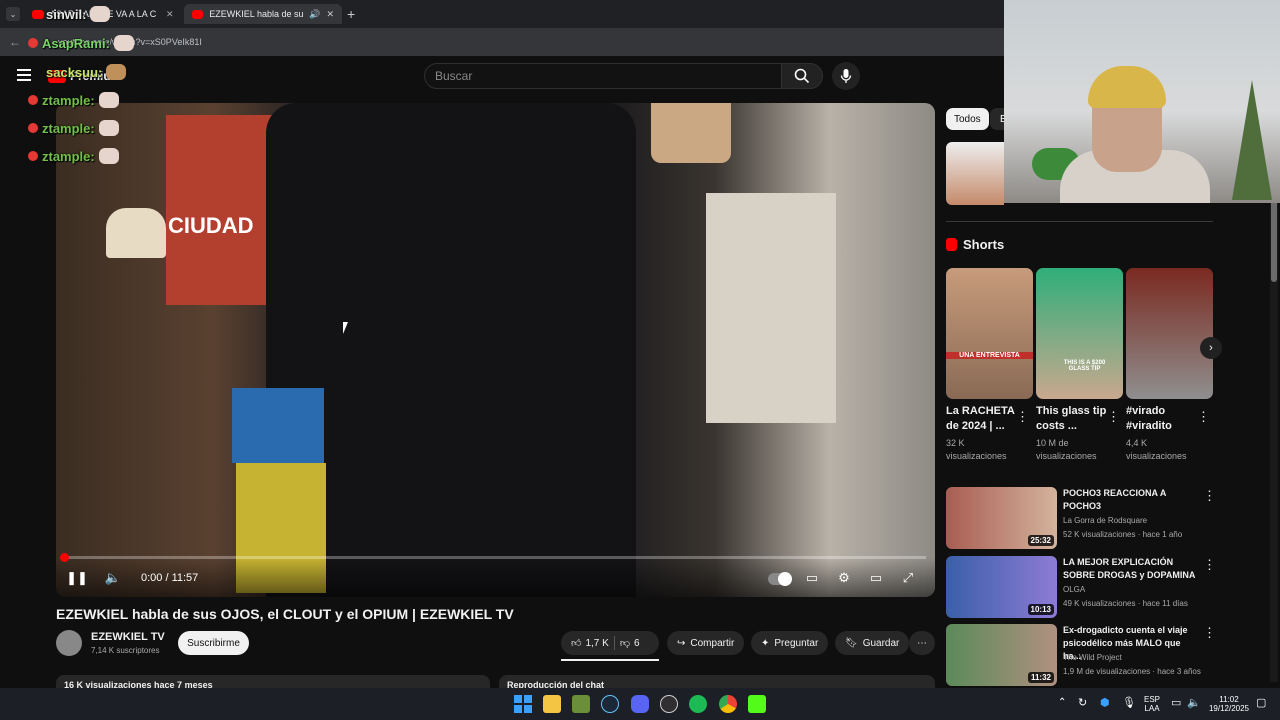 The height and width of the screenshot is (720, 1280). What do you see at coordinates (15, 42) in the screenshot?
I see `back-arrow-icon: ←` at bounding box center [15, 42].